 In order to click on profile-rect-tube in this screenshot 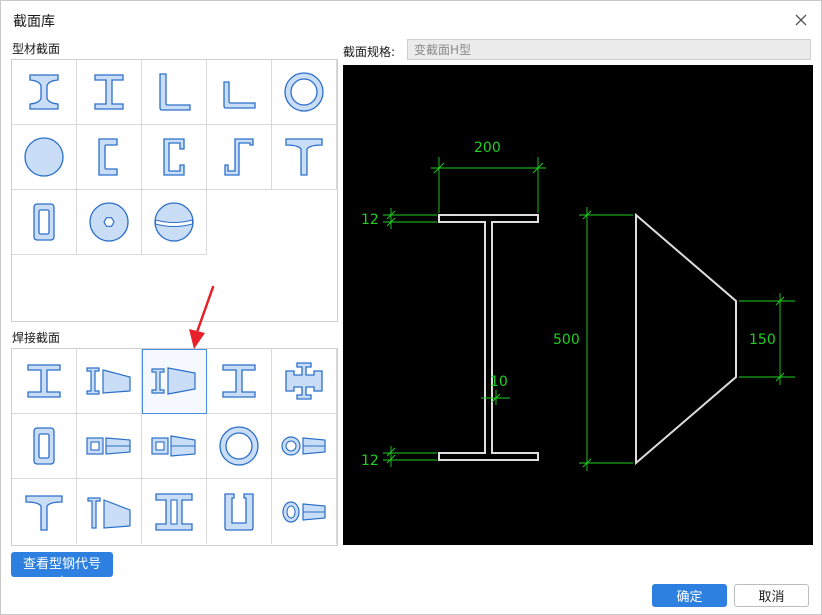, I will do `click(44, 222)`.